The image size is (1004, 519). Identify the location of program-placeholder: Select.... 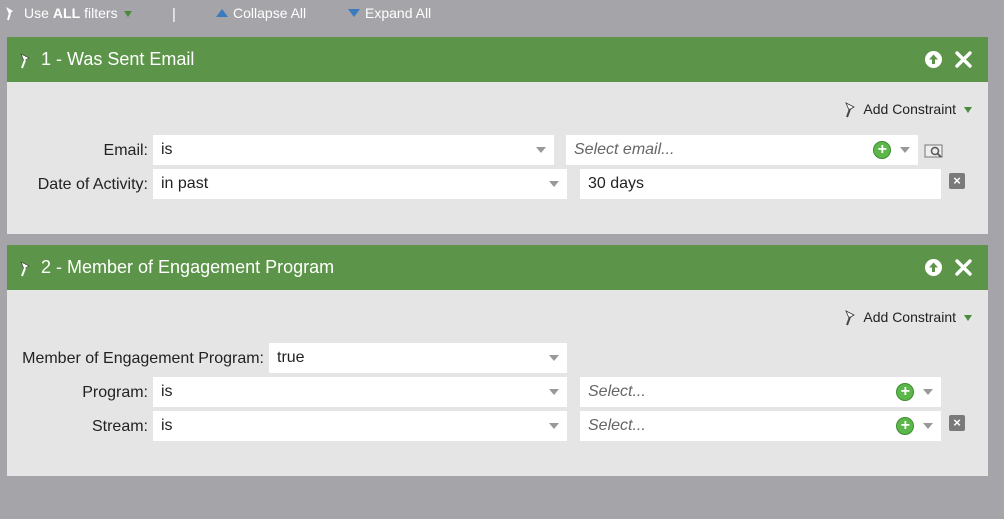
(617, 391).